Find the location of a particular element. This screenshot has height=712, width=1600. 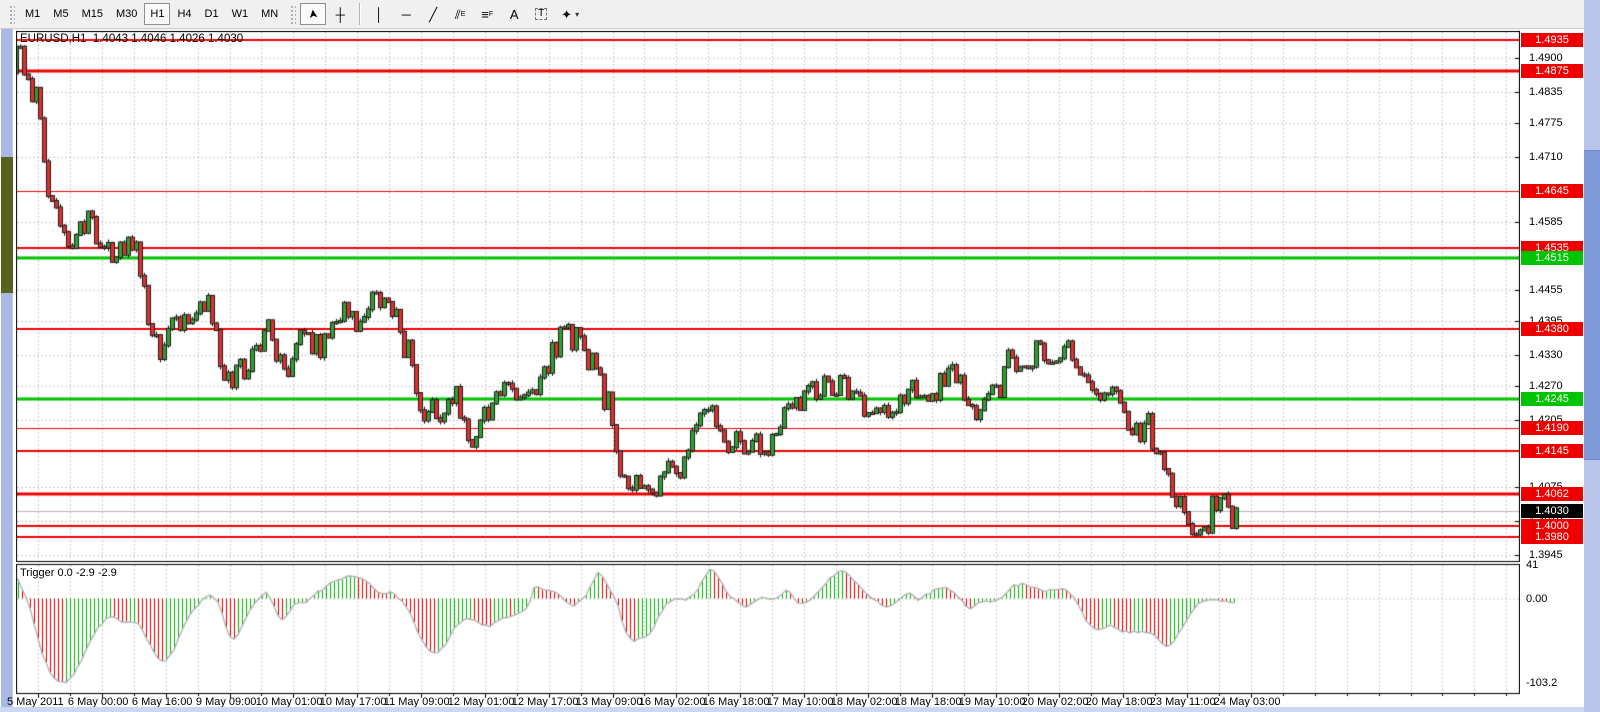

level-price-label: 1.3980 is located at coordinates (1552, 537).